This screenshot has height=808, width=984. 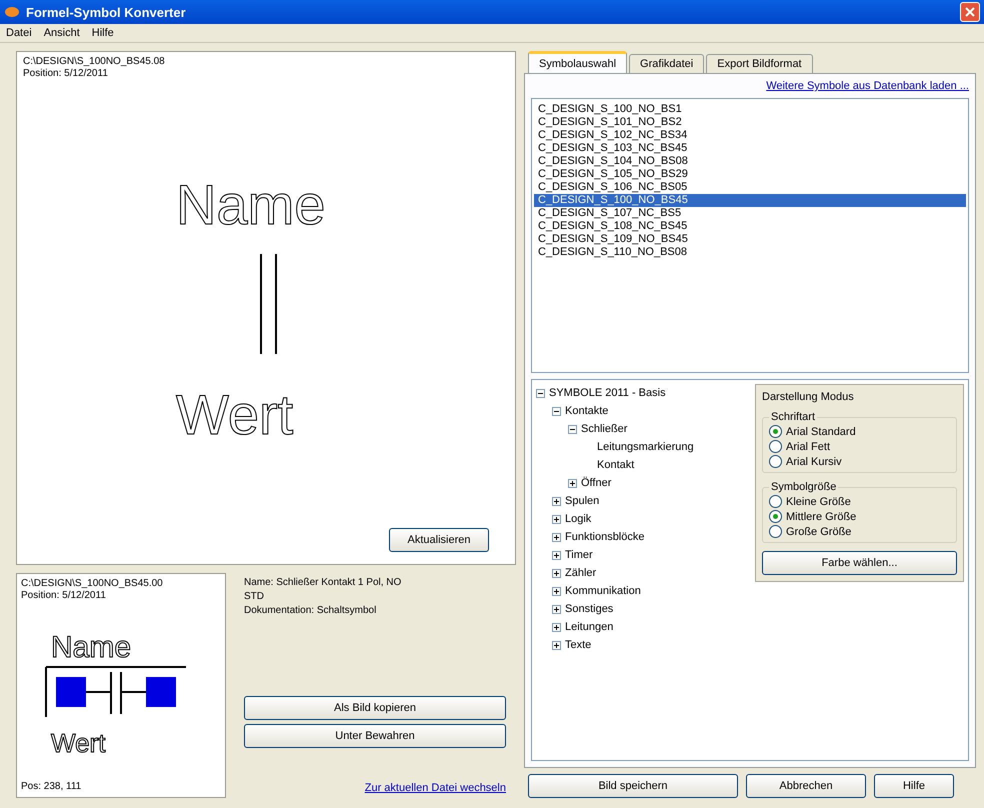 What do you see at coordinates (750, 200) in the screenshot?
I see `list-item: C_DESIGN_S_100_NO_BS45` at bounding box center [750, 200].